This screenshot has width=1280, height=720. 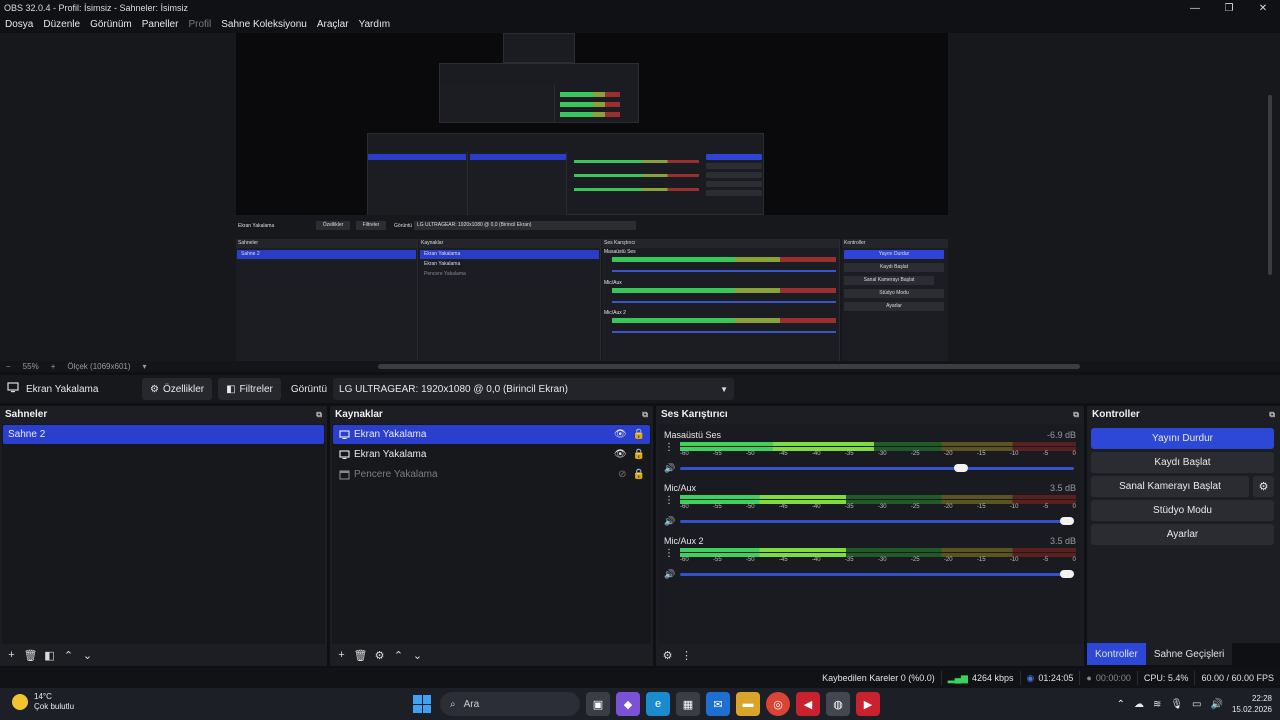 I want to click on zoom-value: 55%, so click(x=30, y=366).